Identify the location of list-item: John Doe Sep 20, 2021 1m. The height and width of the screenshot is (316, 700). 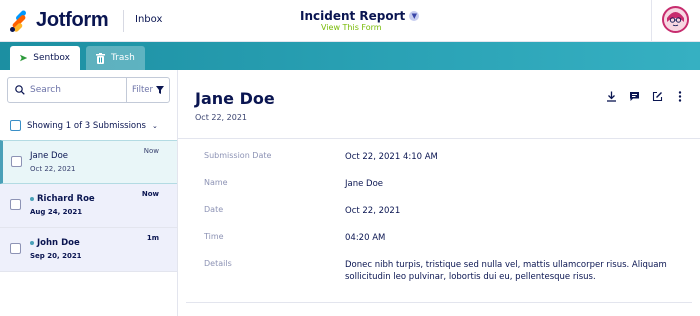
(88, 250).